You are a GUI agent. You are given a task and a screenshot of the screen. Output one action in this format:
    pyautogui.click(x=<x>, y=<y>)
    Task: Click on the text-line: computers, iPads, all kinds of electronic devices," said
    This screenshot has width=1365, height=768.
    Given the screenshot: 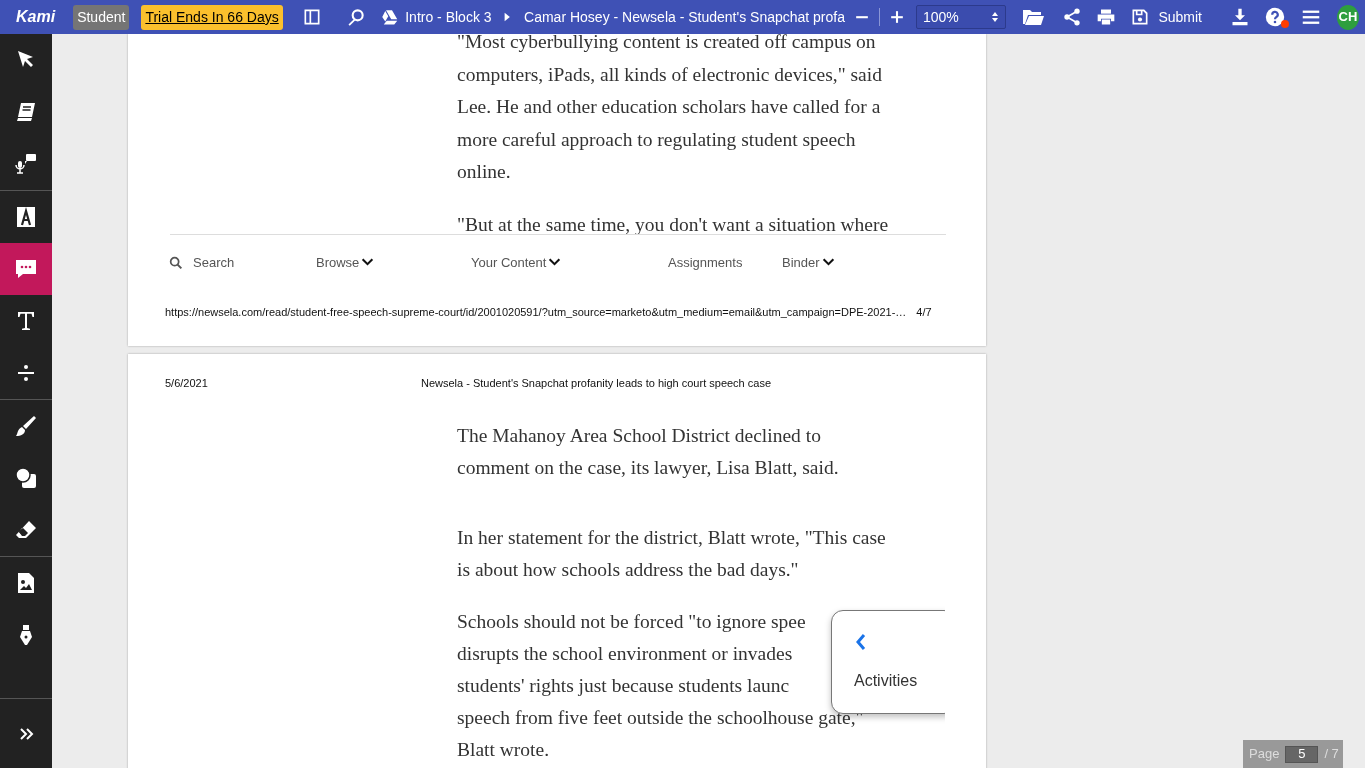 What is the action you would take?
    pyautogui.click(x=669, y=74)
    